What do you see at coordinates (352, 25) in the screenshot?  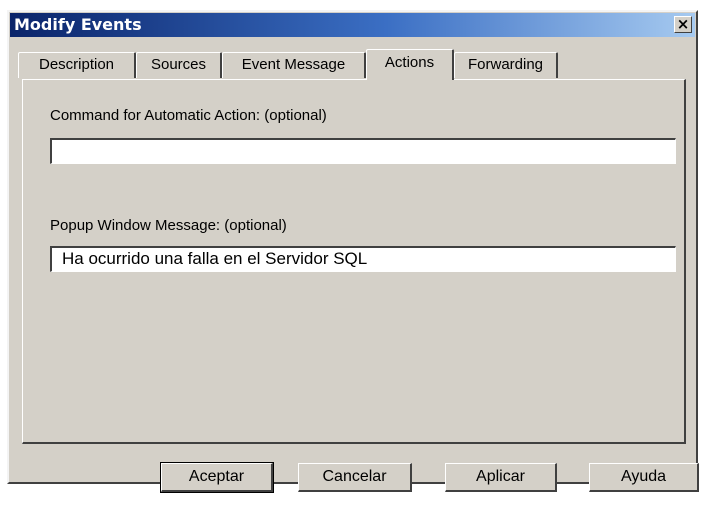 I see `title-bar: Modify Events ×` at bounding box center [352, 25].